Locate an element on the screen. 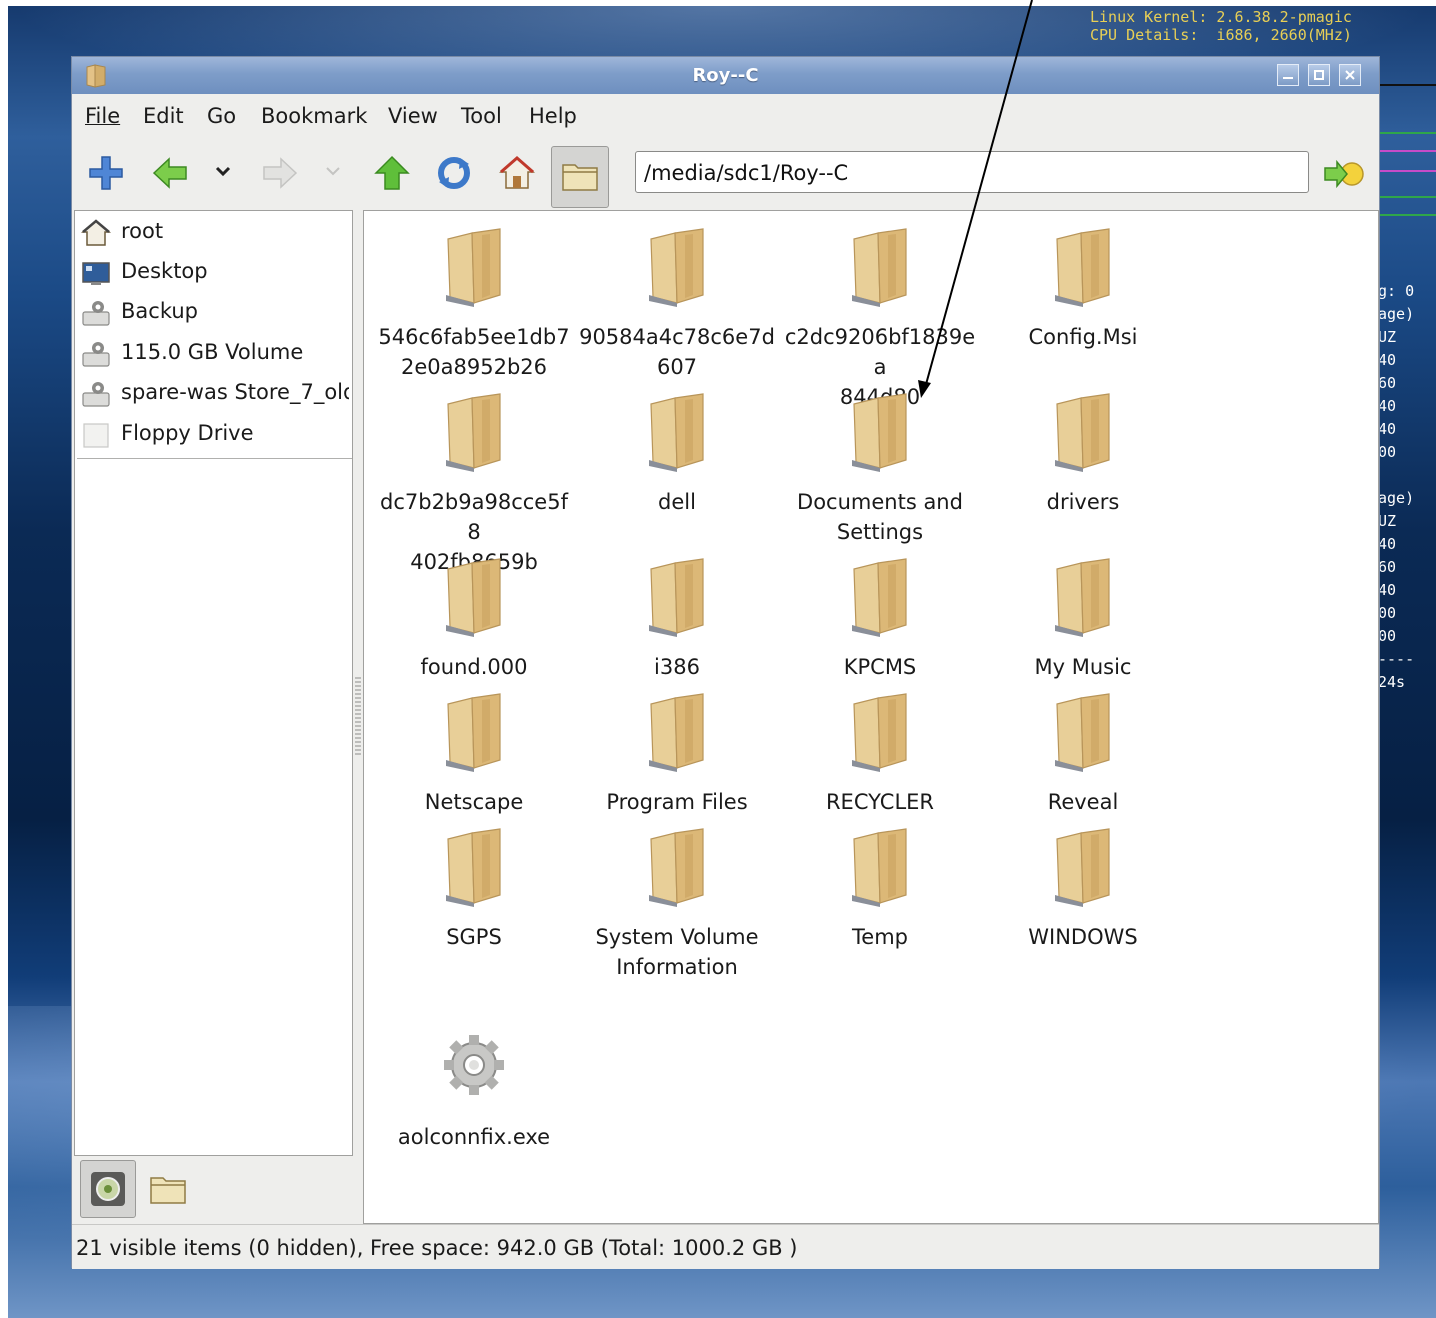  back-button is located at coordinates (170, 173).